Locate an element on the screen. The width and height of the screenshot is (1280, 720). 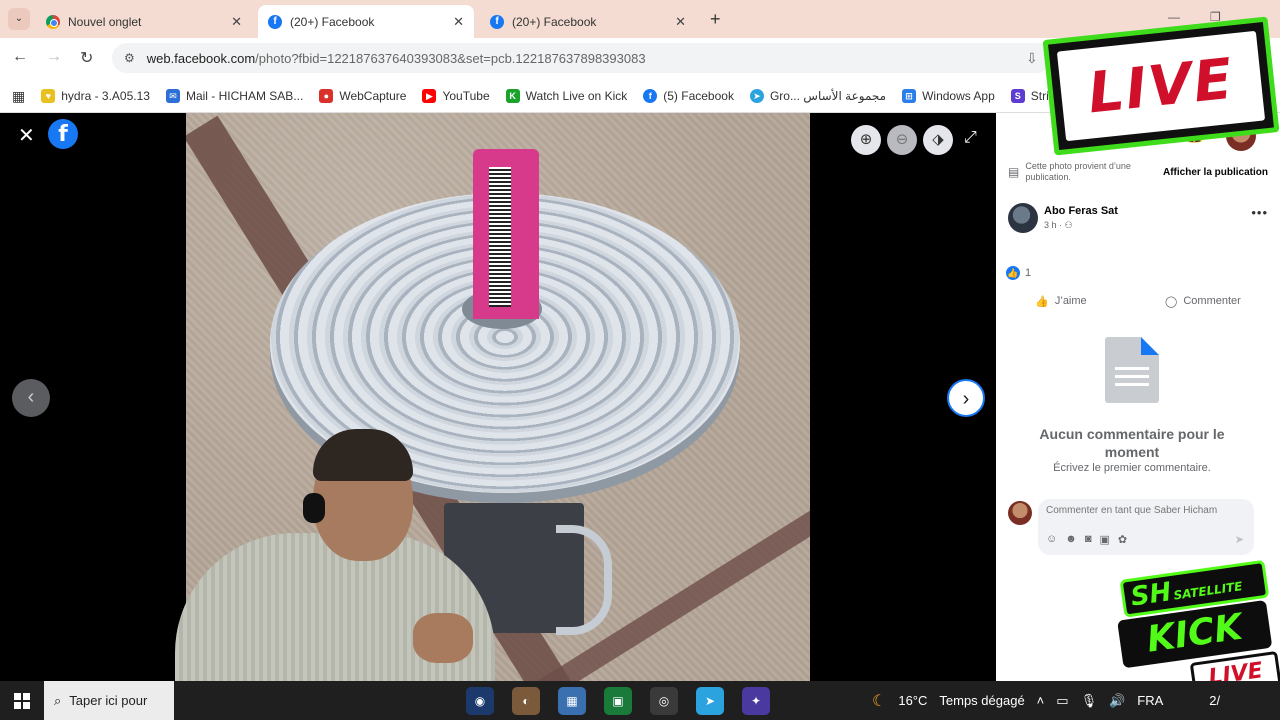
live-badge: LIVE is located at coordinates (1161, 86).